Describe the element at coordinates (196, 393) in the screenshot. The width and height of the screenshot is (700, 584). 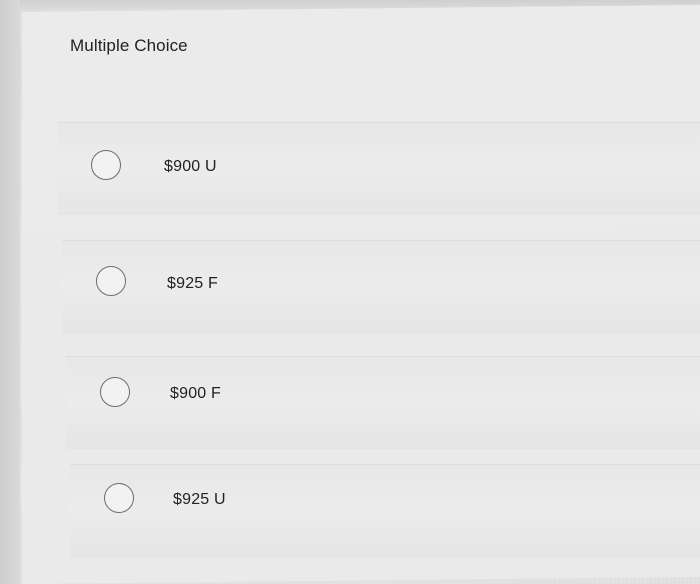
I see `option-label-3: $900 F` at that location.